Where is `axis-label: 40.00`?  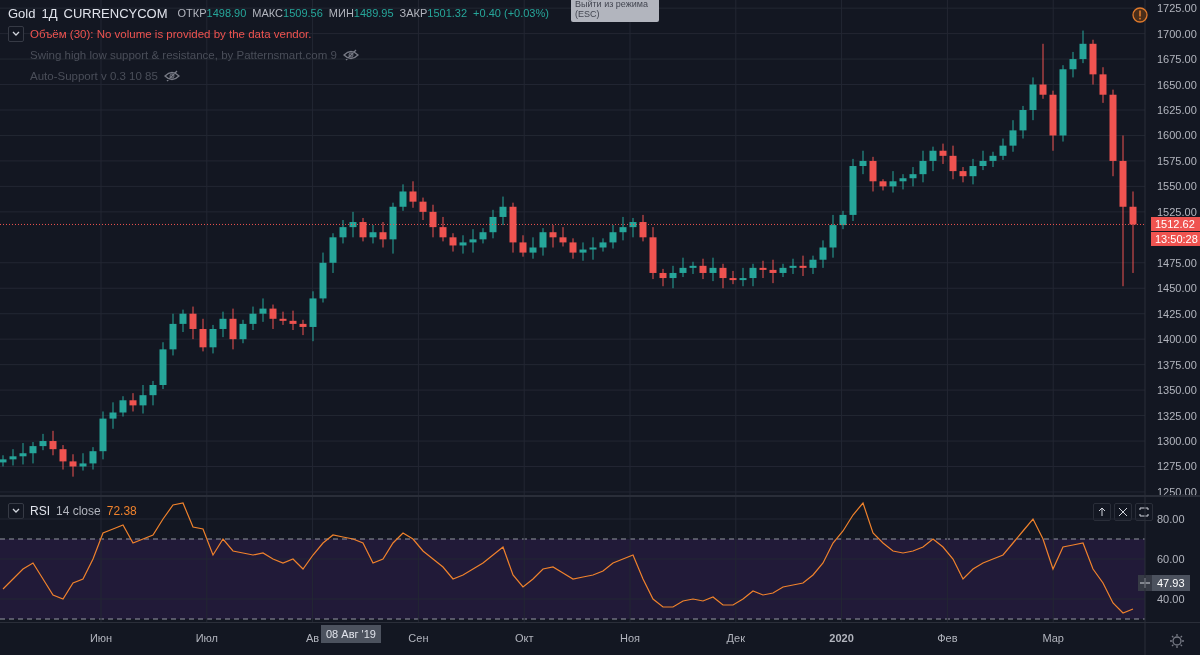
axis-label: 40.00 is located at coordinates (1171, 599).